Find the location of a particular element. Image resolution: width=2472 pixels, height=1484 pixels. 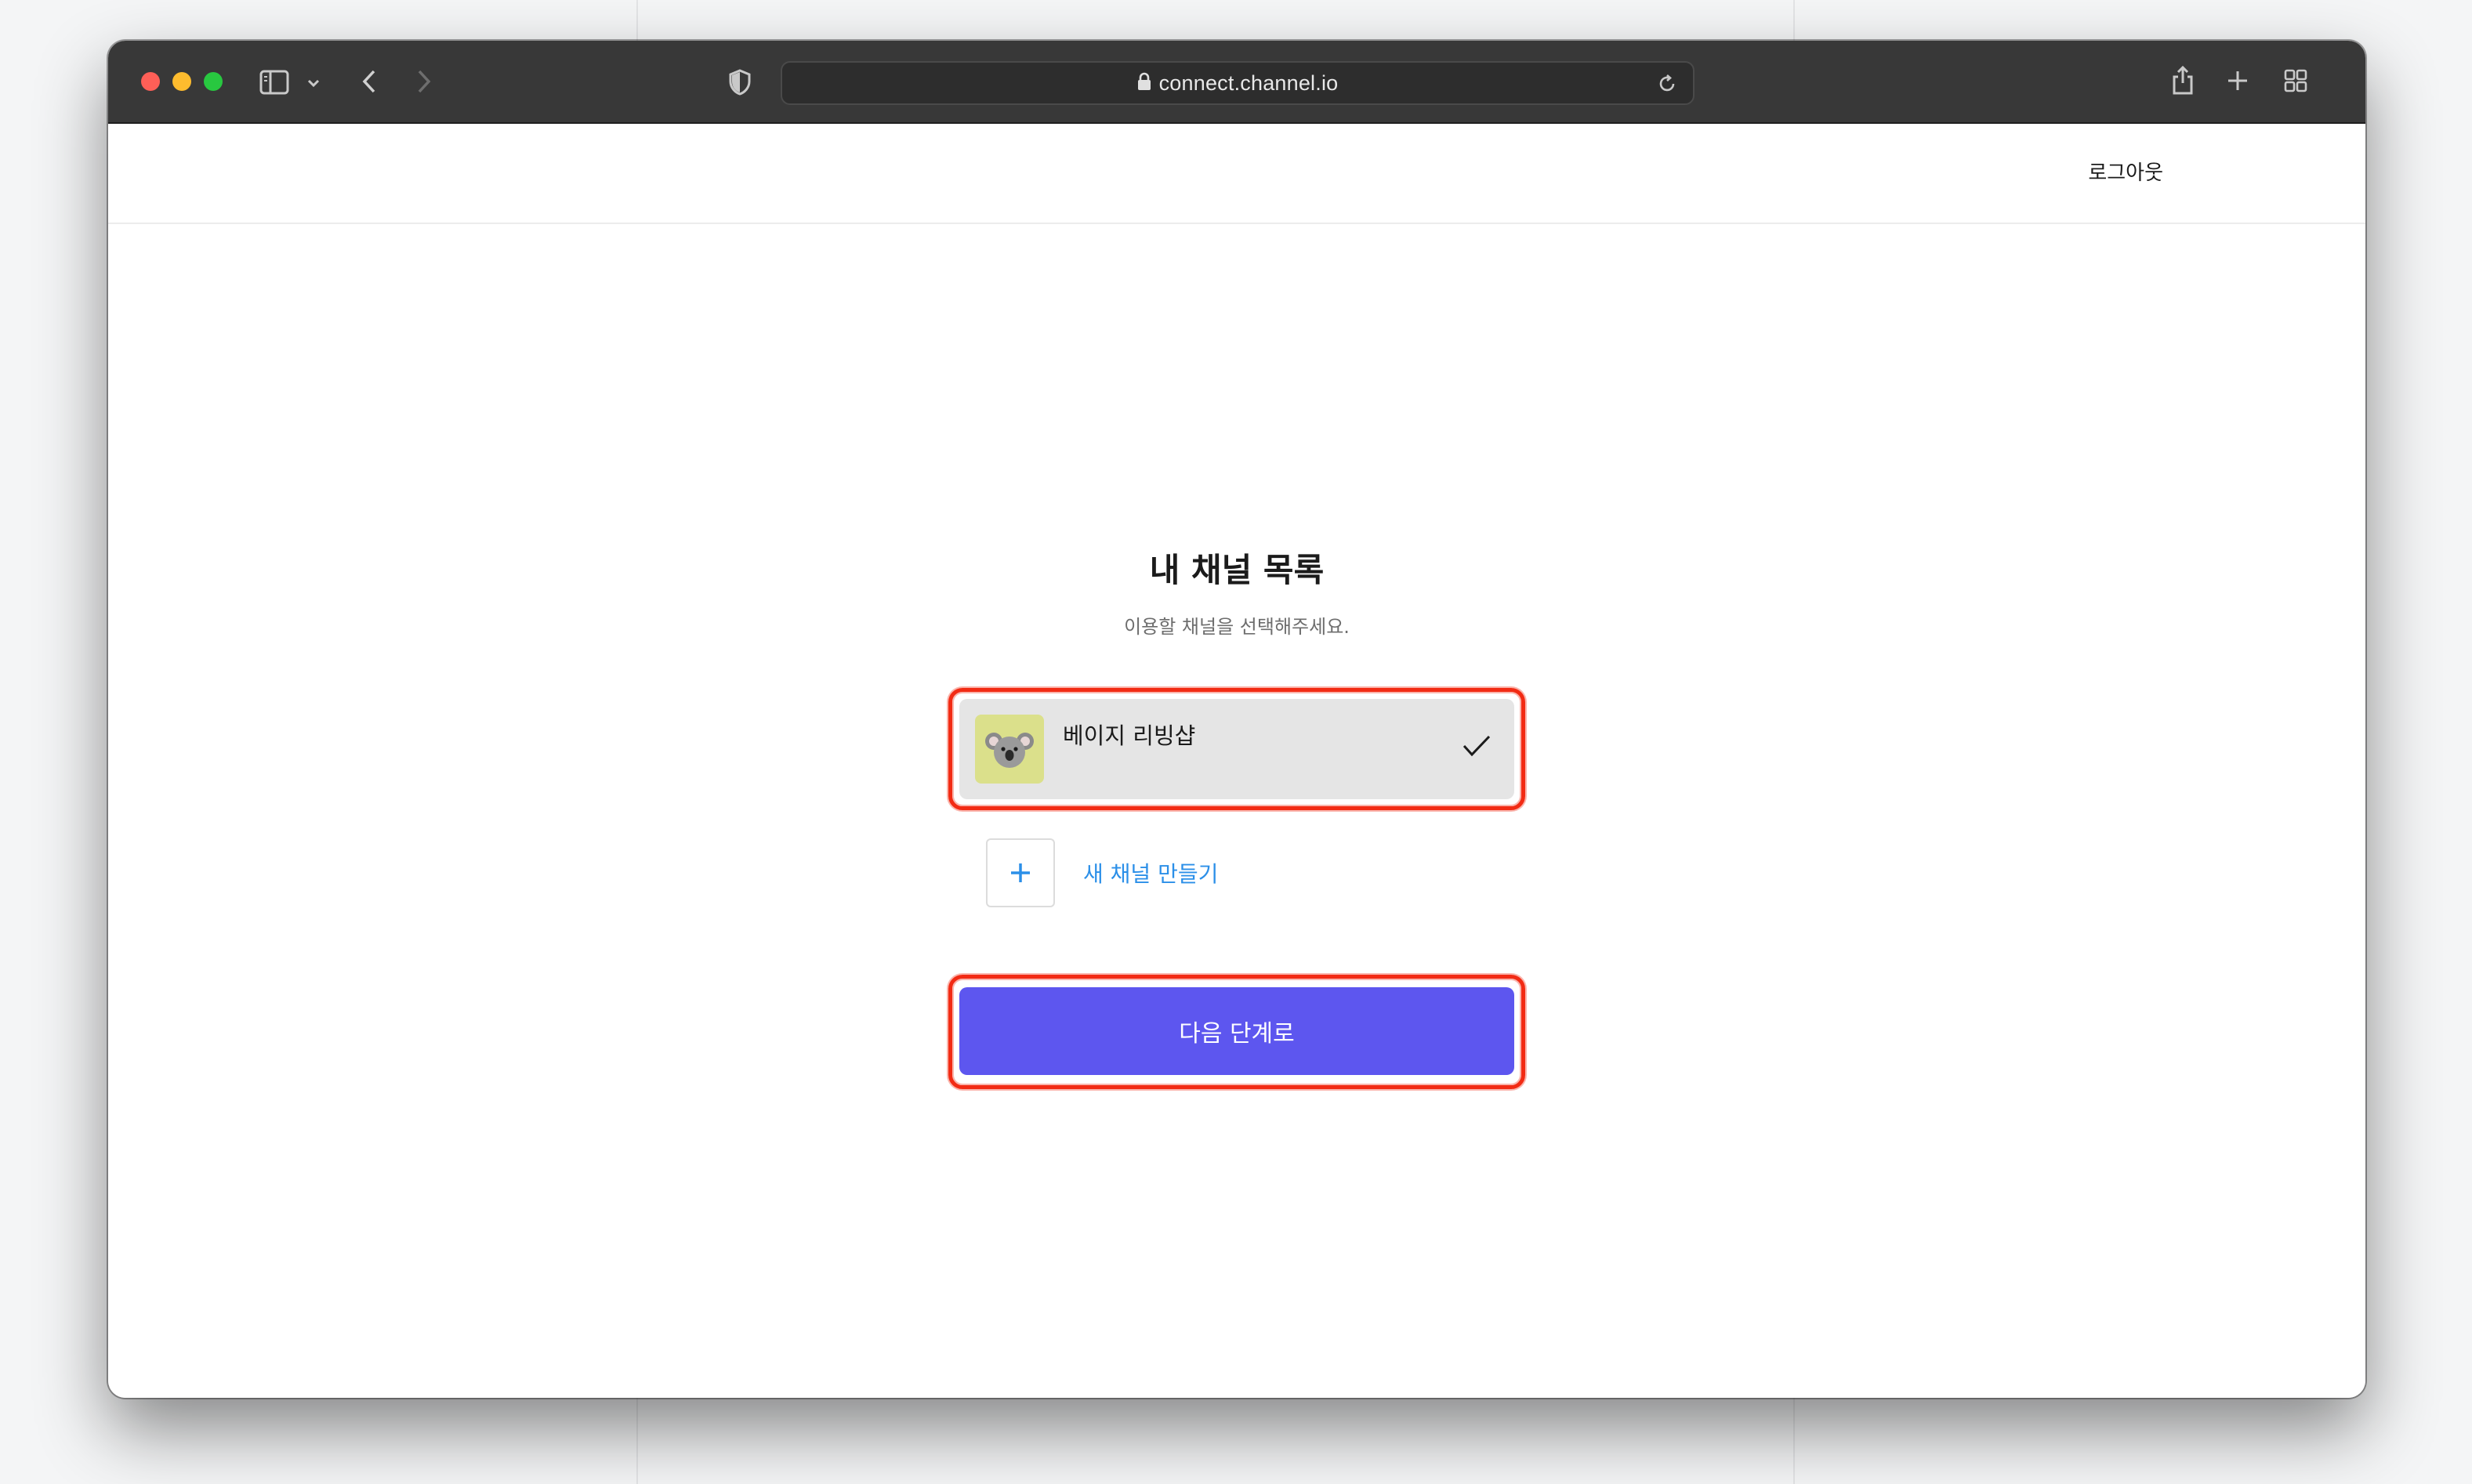

privacy-shield-icon is located at coordinates (739, 82).